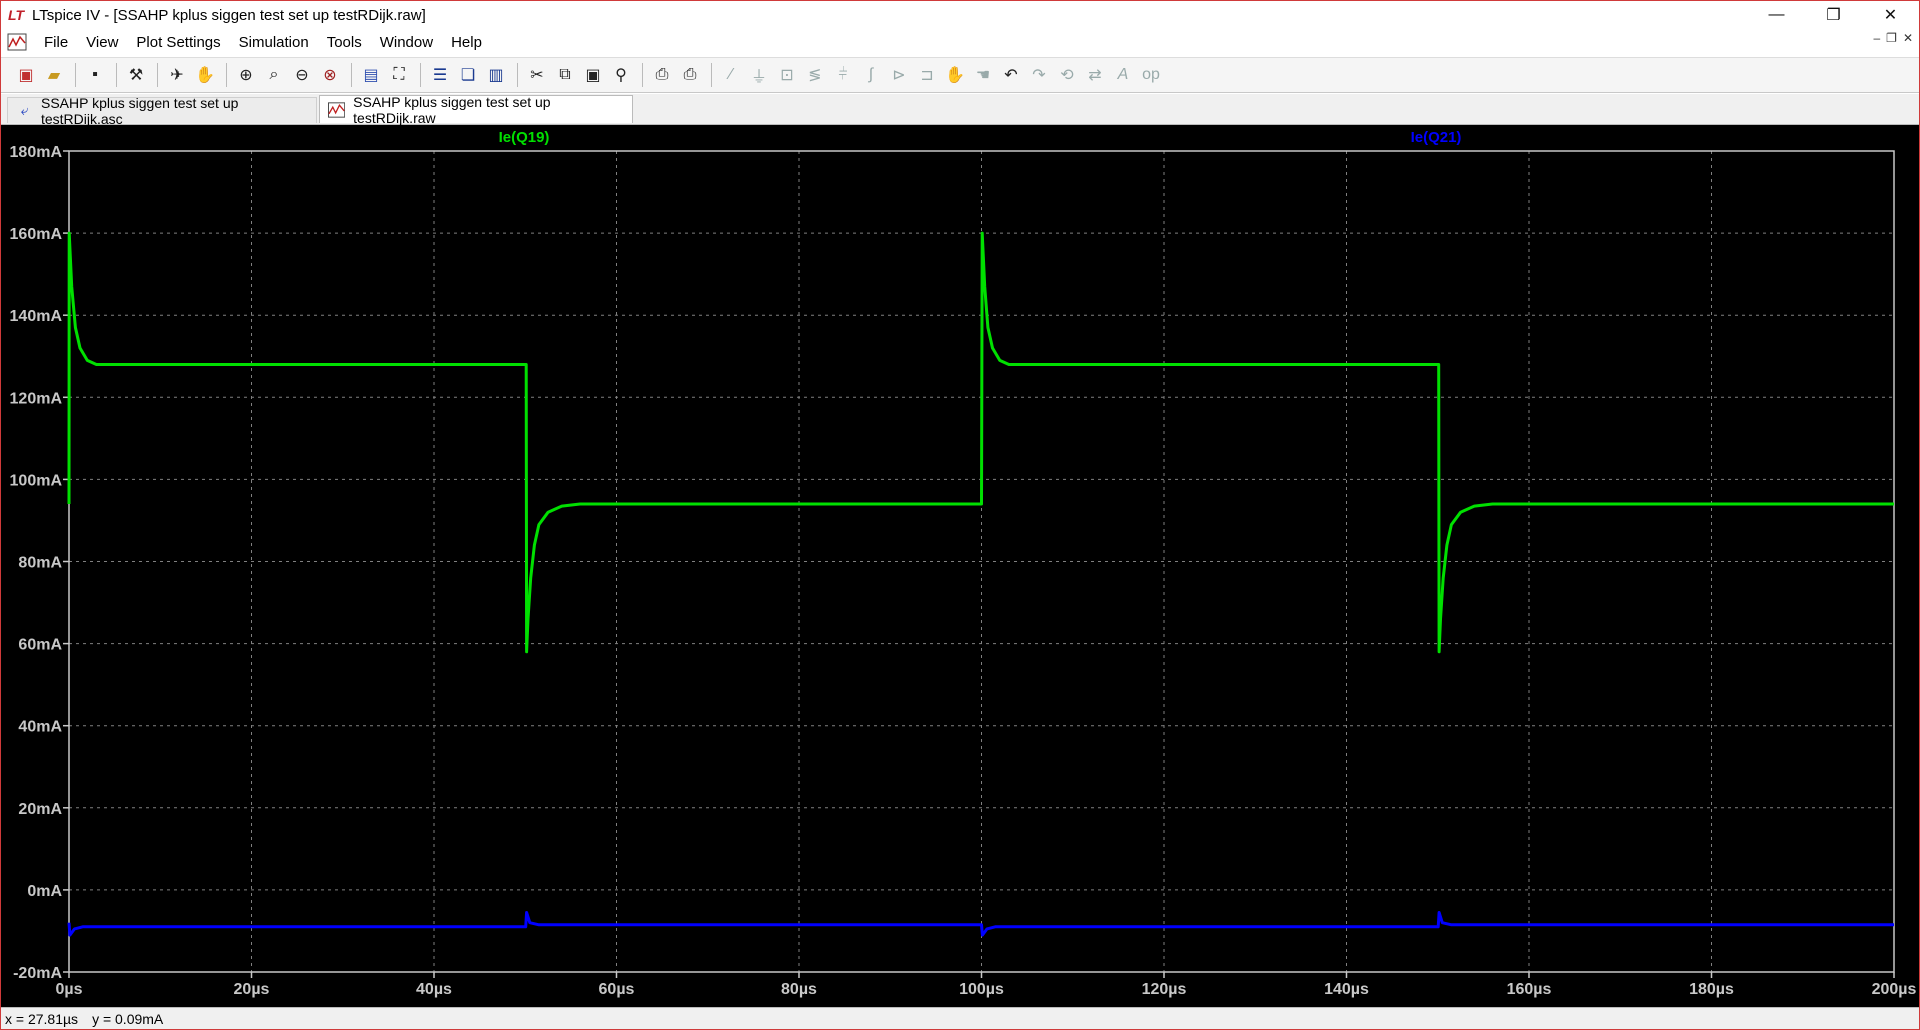  What do you see at coordinates (621, 75) in the screenshot?
I see `find-icon: ⚲` at bounding box center [621, 75].